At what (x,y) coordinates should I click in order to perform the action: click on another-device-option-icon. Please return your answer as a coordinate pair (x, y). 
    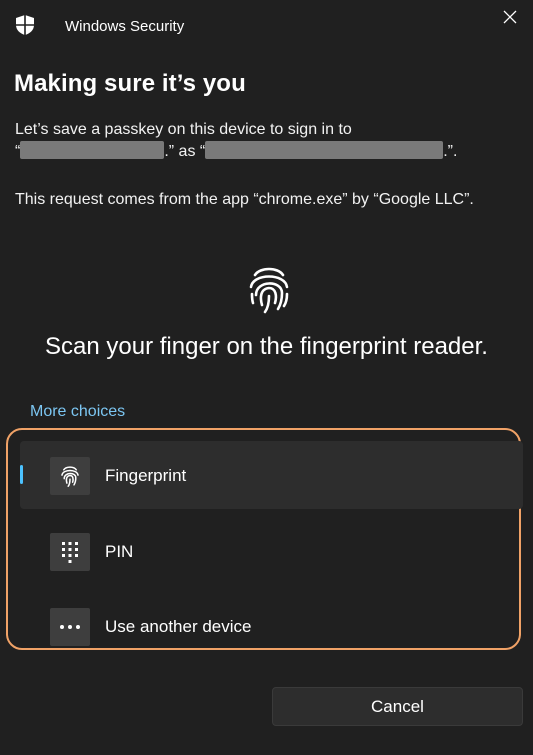
    Looking at the image, I should click on (70, 627).